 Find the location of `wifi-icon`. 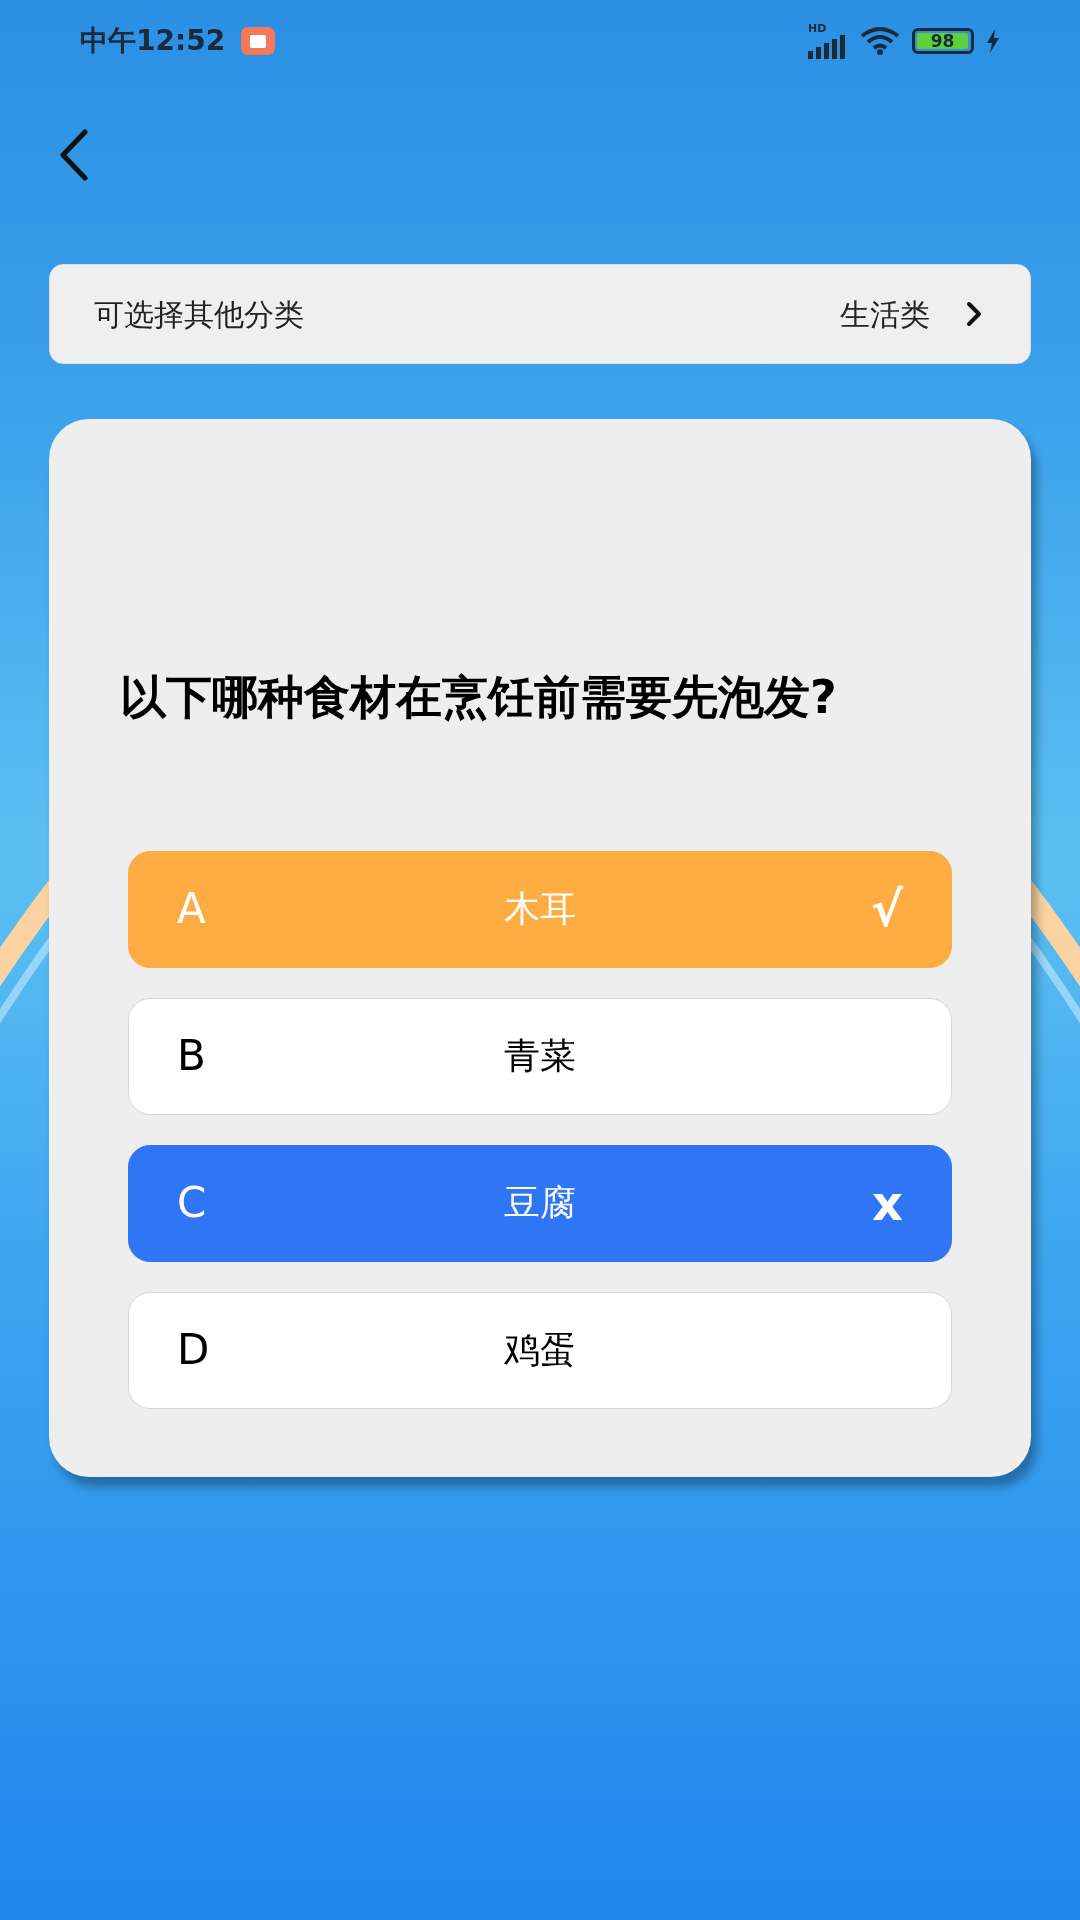

wifi-icon is located at coordinates (880, 41).